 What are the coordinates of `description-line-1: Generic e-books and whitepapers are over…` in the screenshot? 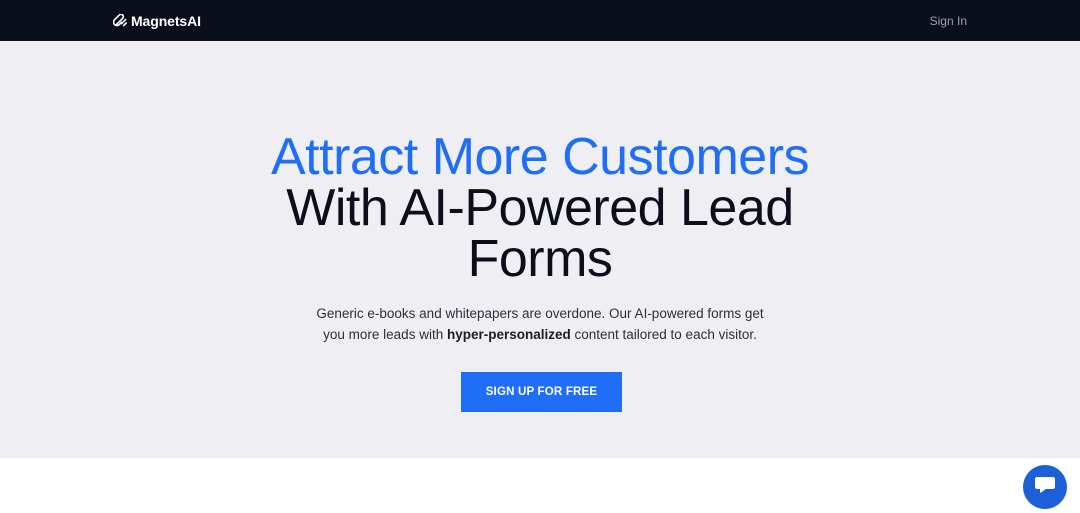 It's located at (540, 313).